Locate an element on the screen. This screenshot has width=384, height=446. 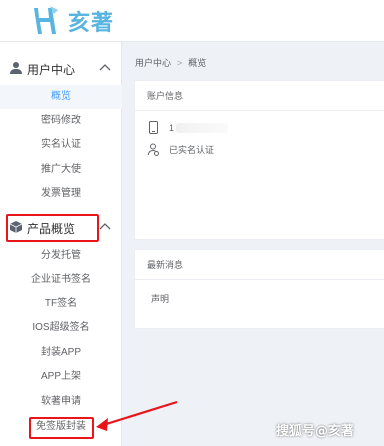
logo-mark-icon is located at coordinates (46, 20).